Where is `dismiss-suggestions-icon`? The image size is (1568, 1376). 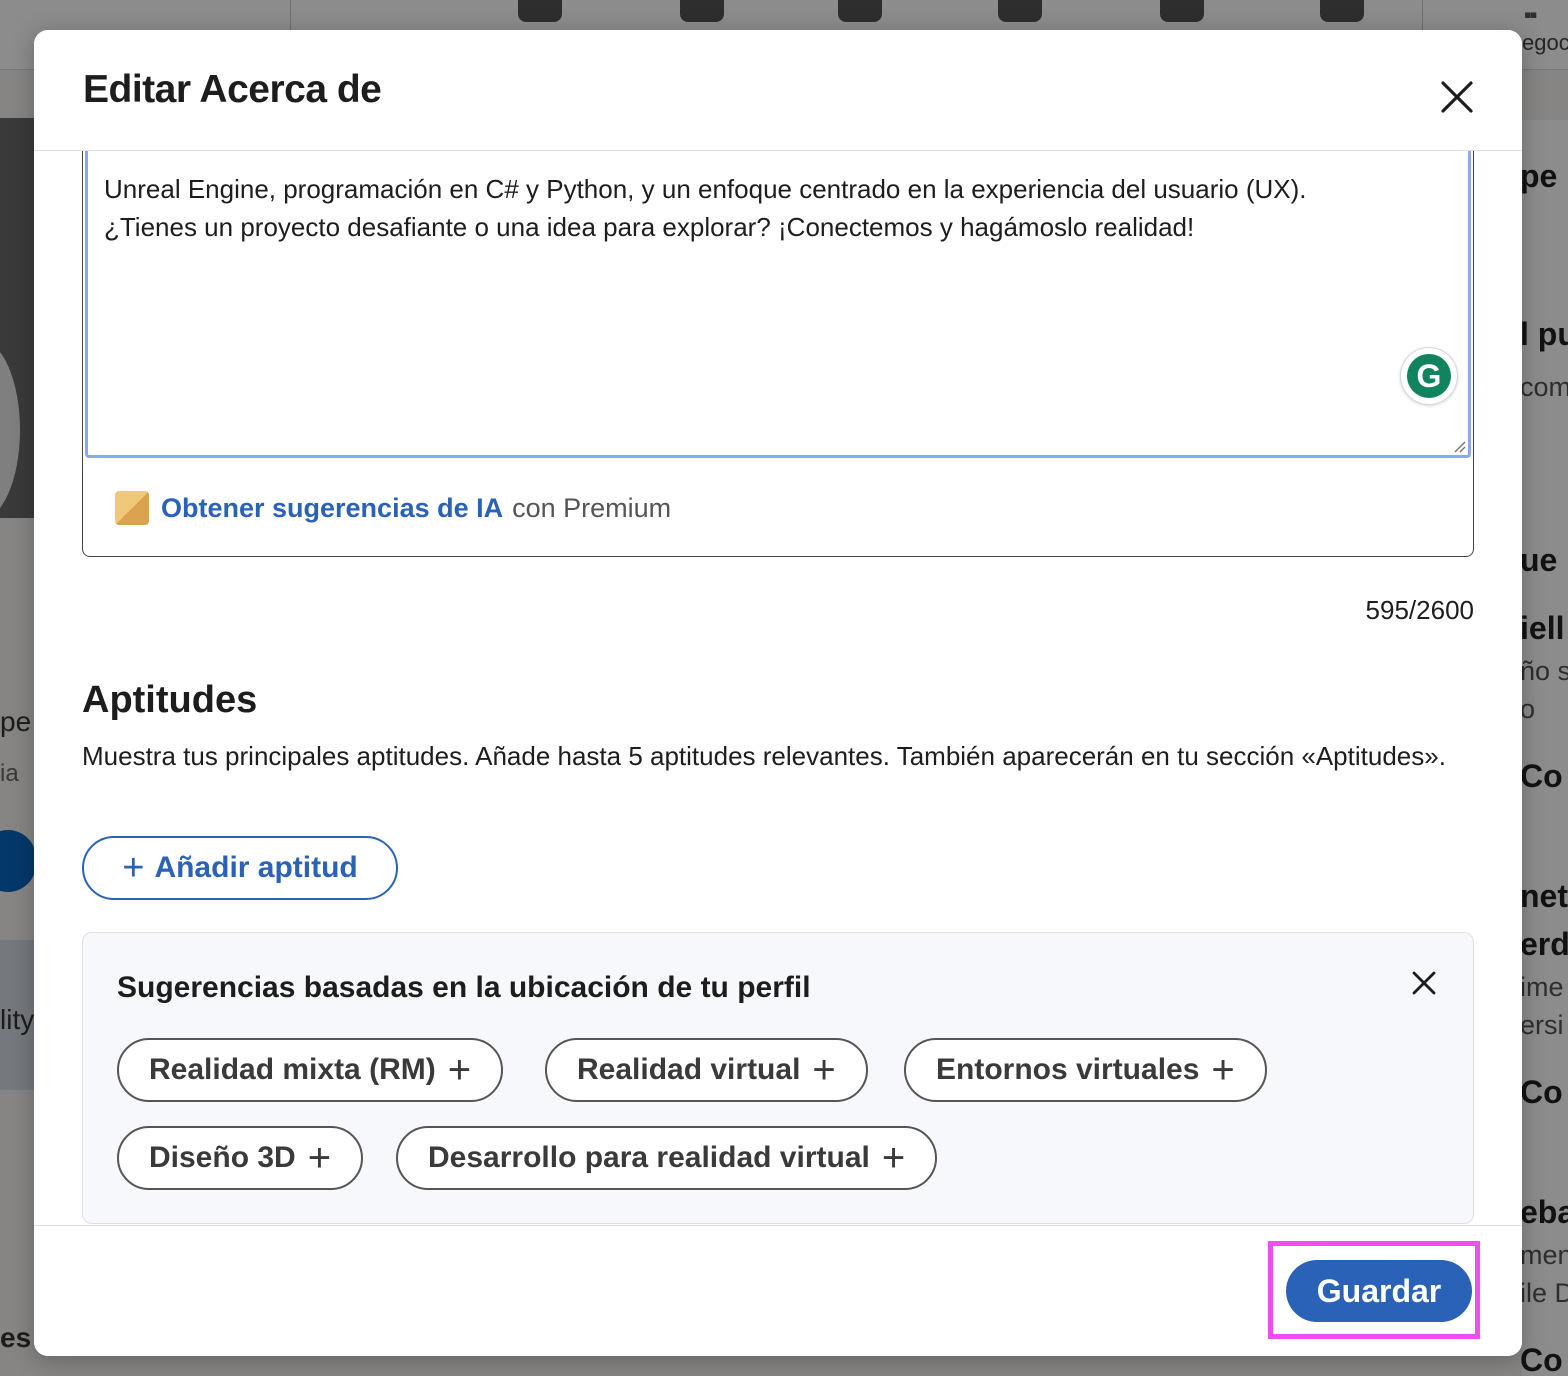
dismiss-suggestions-icon is located at coordinates (1424, 983).